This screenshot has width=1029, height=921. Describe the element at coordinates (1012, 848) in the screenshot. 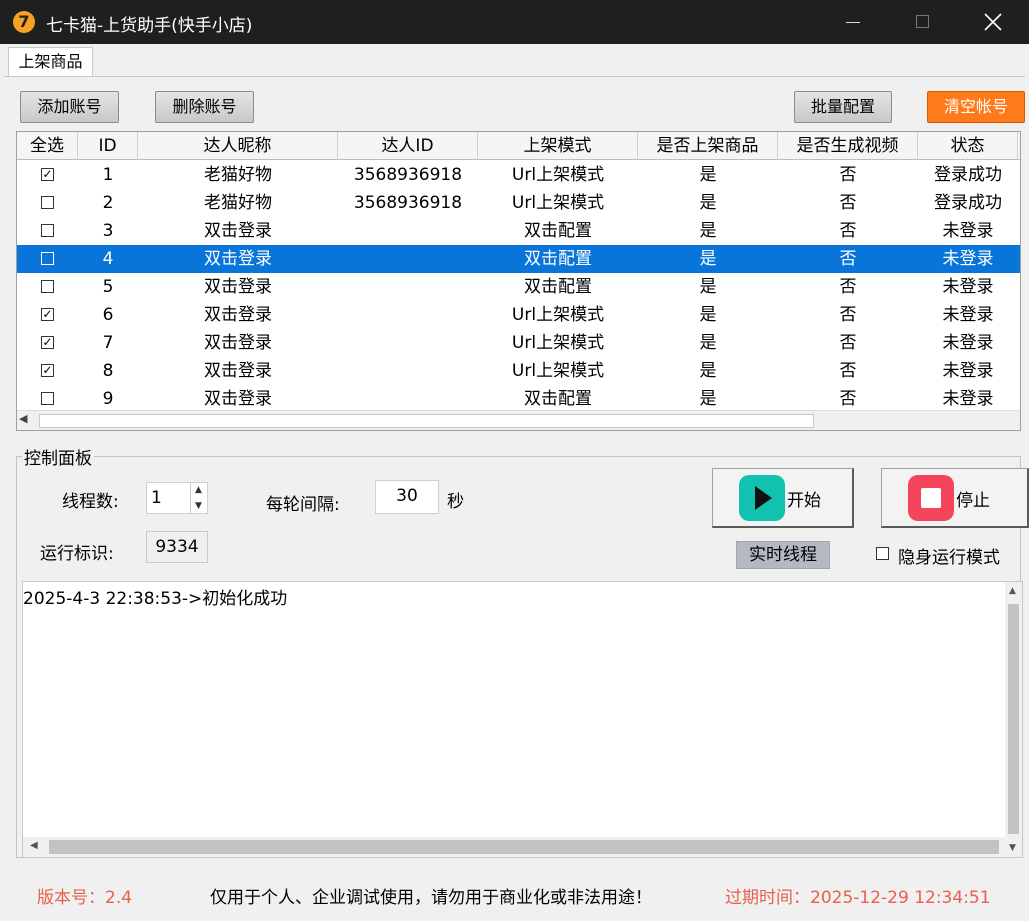

I see `scroll-down-icon: ▼` at that location.